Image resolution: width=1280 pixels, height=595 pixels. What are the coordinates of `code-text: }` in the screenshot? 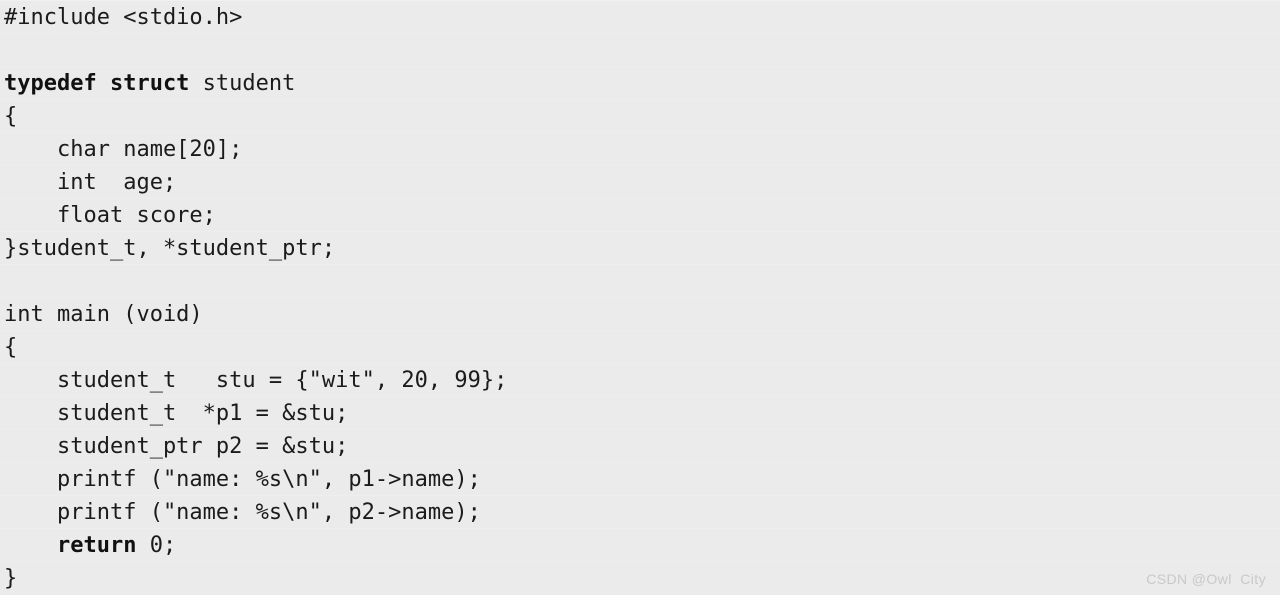 It's located at (11, 578).